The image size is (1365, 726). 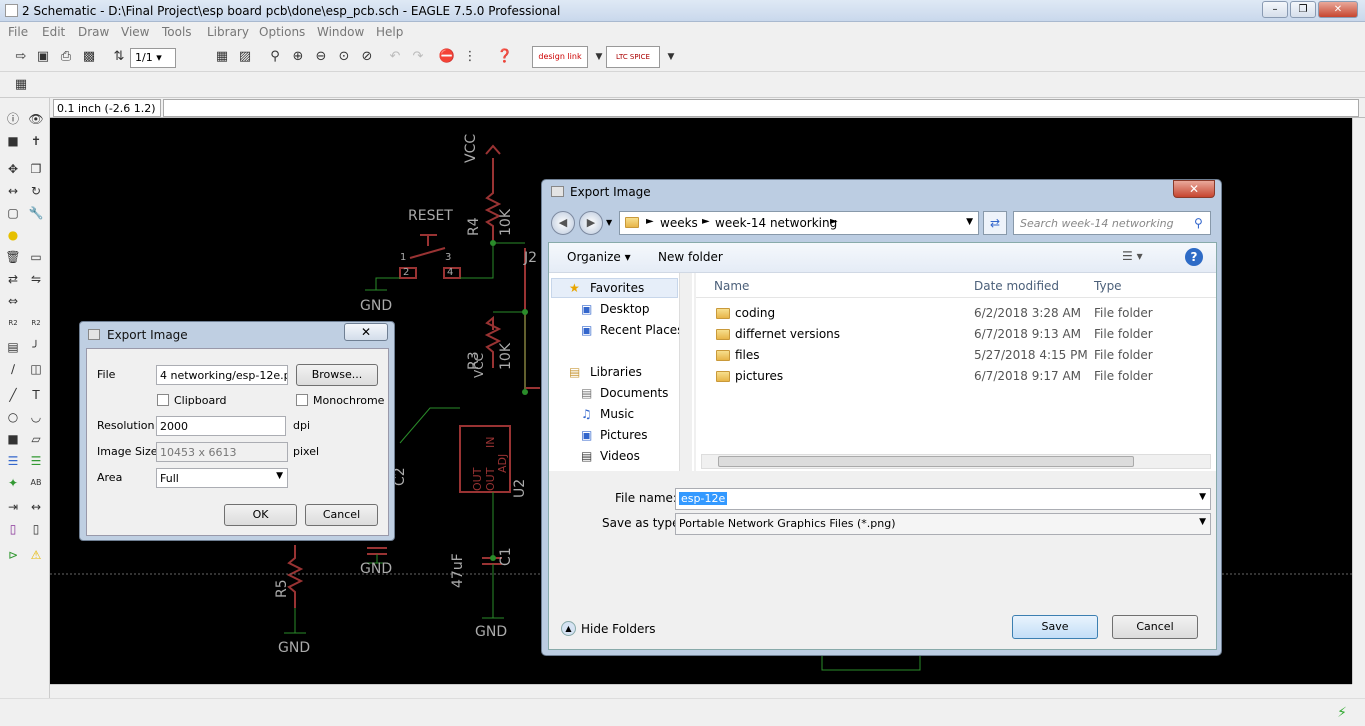 What do you see at coordinates (624, 435) in the screenshot?
I see `nav-pictures: Pictures` at bounding box center [624, 435].